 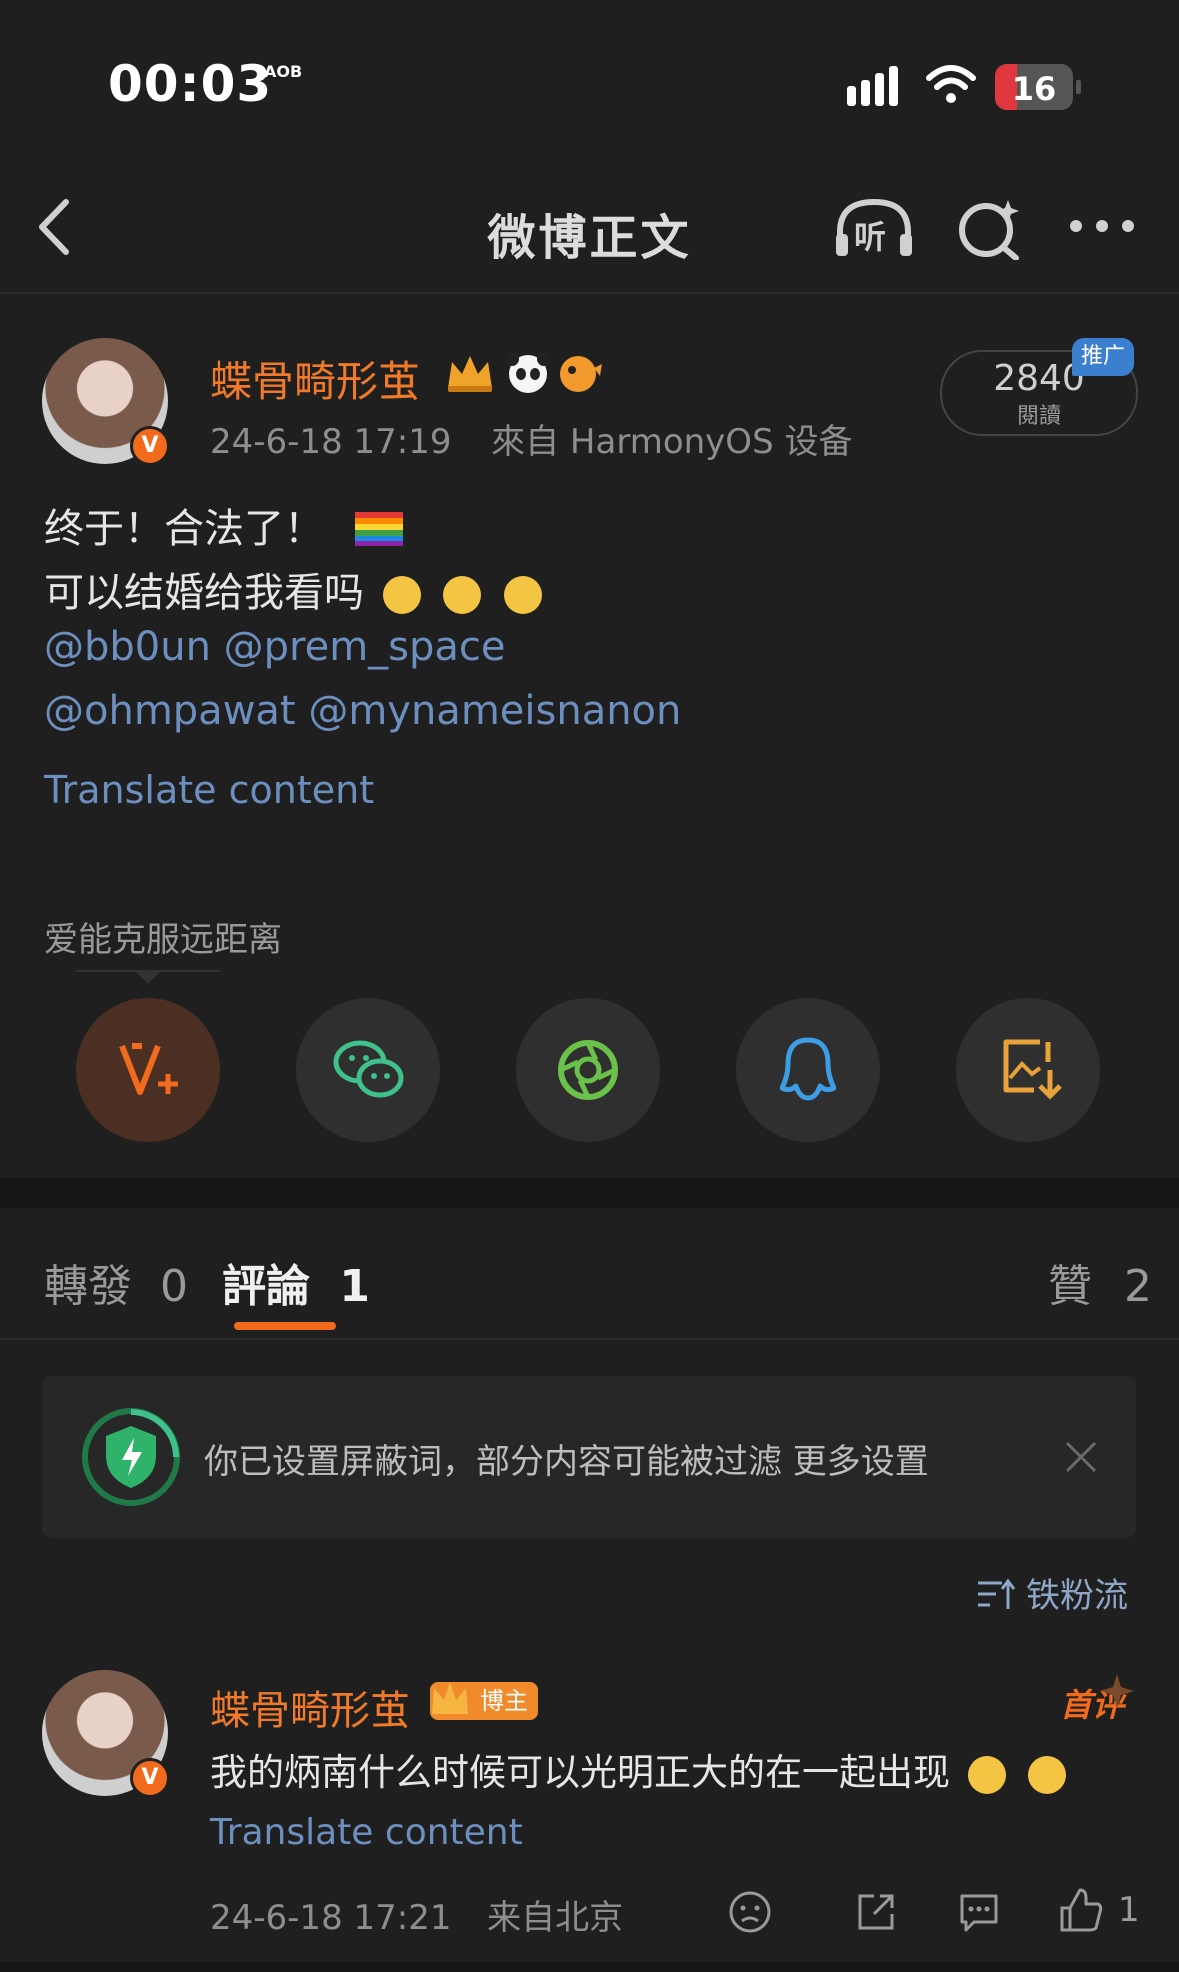 What do you see at coordinates (1117, 1691) in the screenshot?
I see `star-sparkle-icon` at bounding box center [1117, 1691].